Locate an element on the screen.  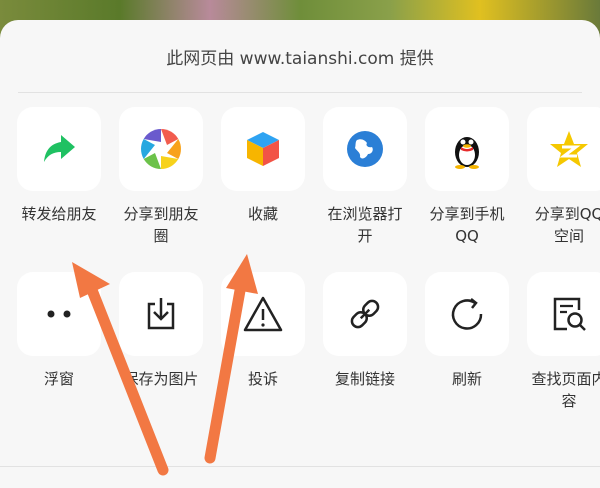
float-window-button: 浮窗 is located at coordinates (59, 331).